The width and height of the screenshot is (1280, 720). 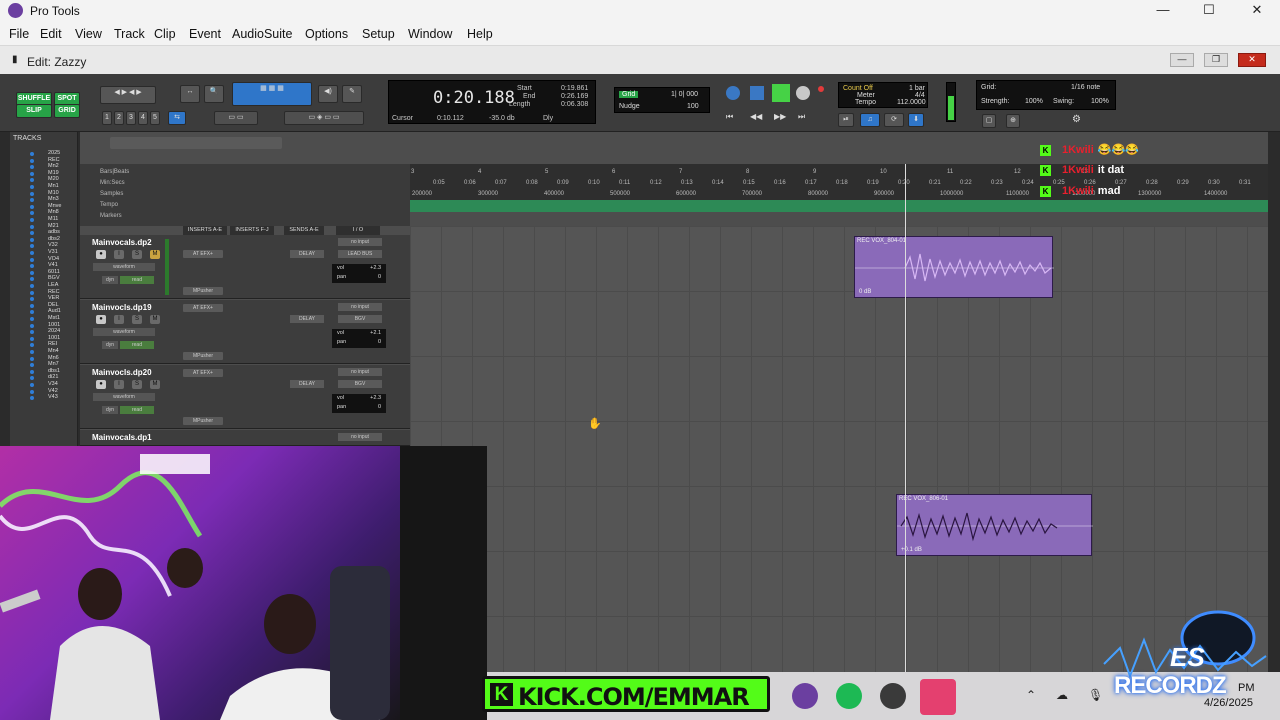 What do you see at coordinates (128, 95) in the screenshot?
I see `zoom-buttons: ◀ ▶ ◀ ▶` at bounding box center [128, 95].